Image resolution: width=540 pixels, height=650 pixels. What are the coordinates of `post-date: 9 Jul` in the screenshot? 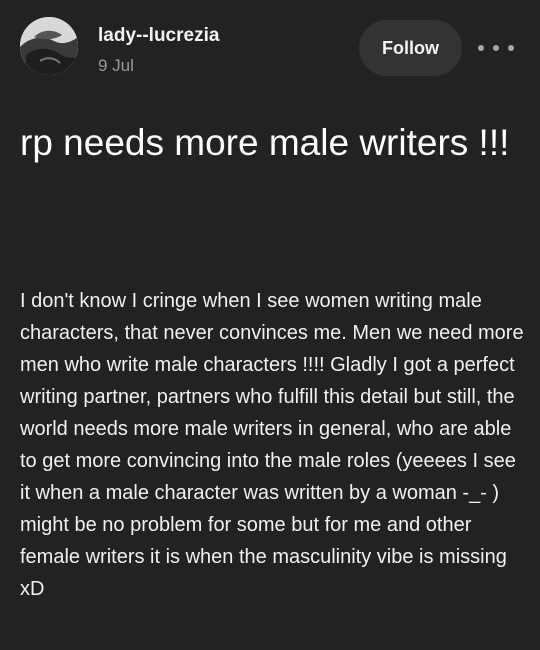 It's located at (116, 66).